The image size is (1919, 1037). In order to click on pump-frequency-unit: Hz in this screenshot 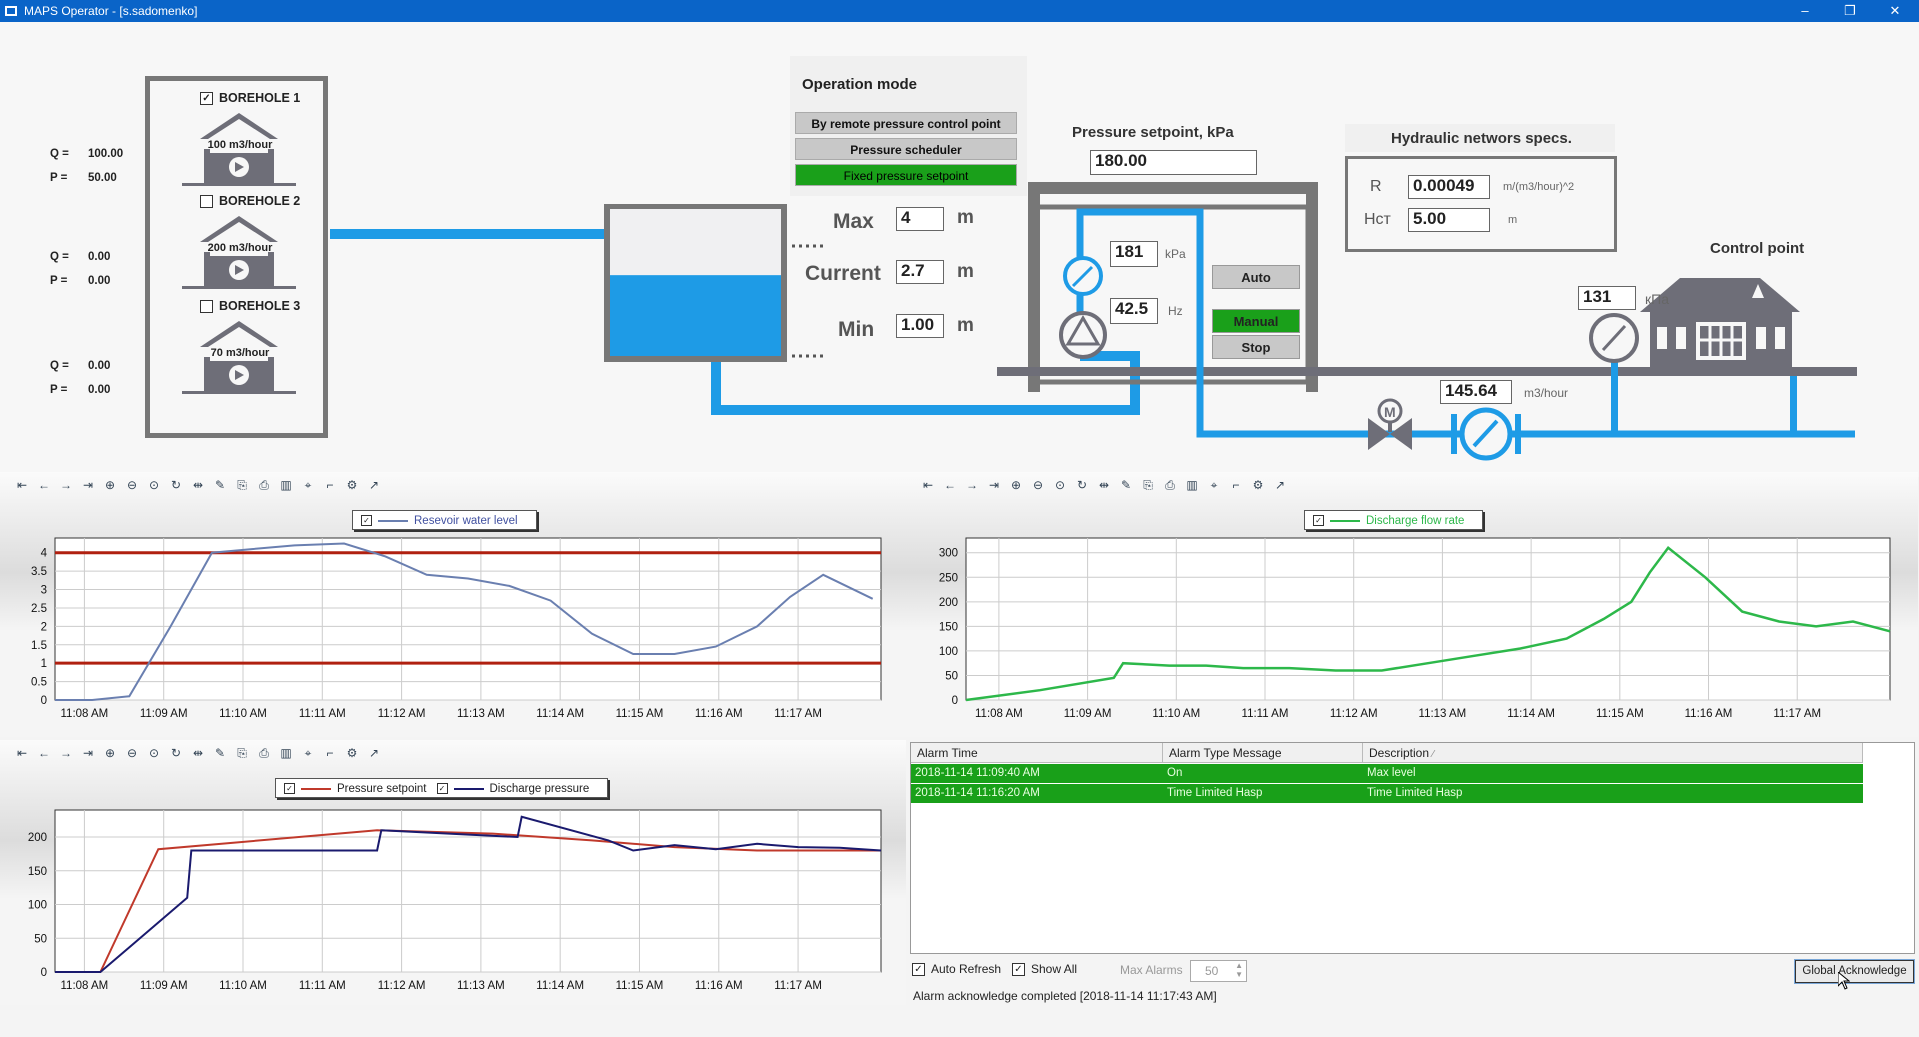, I will do `click(1175, 311)`.